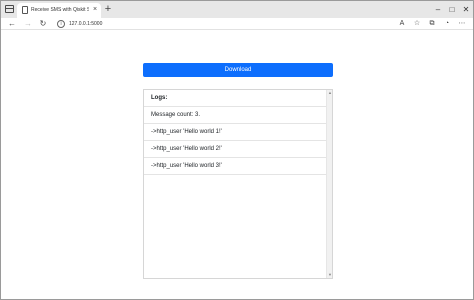 Image resolution: width=474 pixels, height=300 pixels. I want to click on log-row: ->http_user 'Hello world 1!', so click(235, 132).